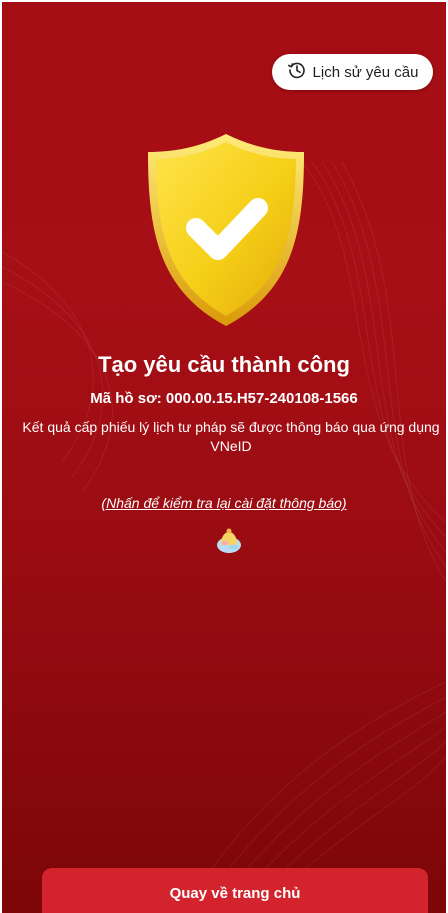 The height and width of the screenshot is (913, 448). I want to click on notification-bell-icon, so click(229, 540).